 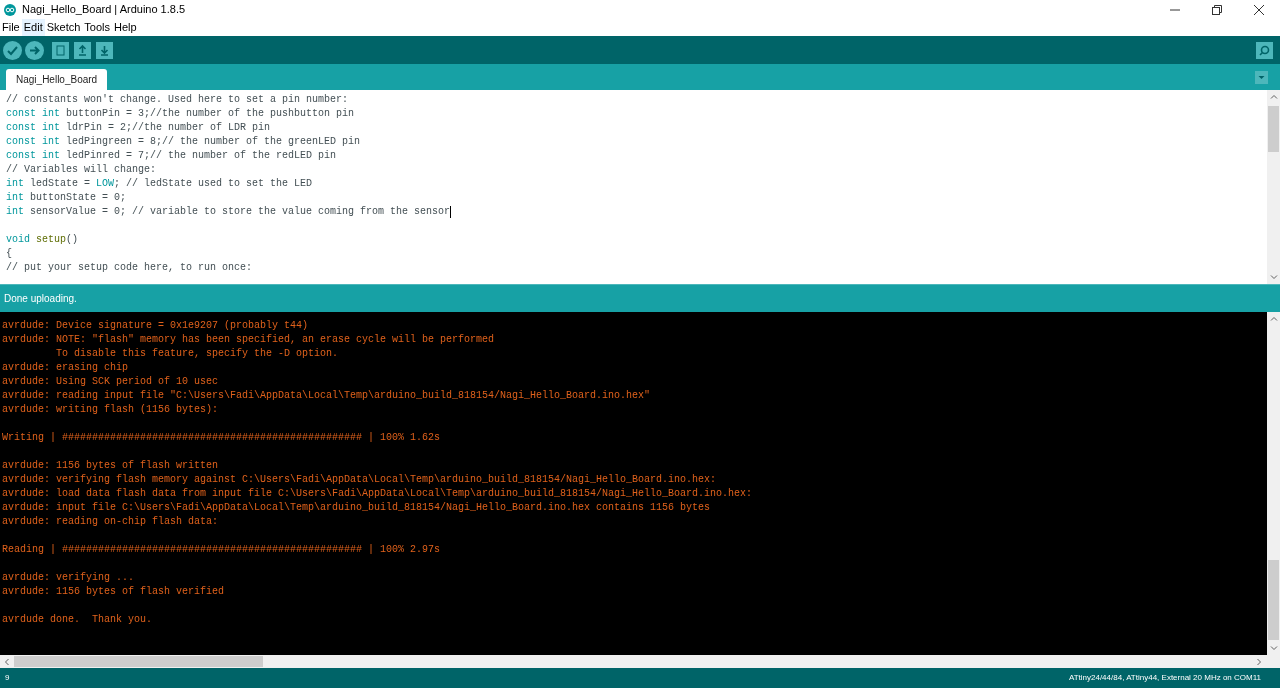 What do you see at coordinates (1261, 77) in the screenshot?
I see `tab-menu-button` at bounding box center [1261, 77].